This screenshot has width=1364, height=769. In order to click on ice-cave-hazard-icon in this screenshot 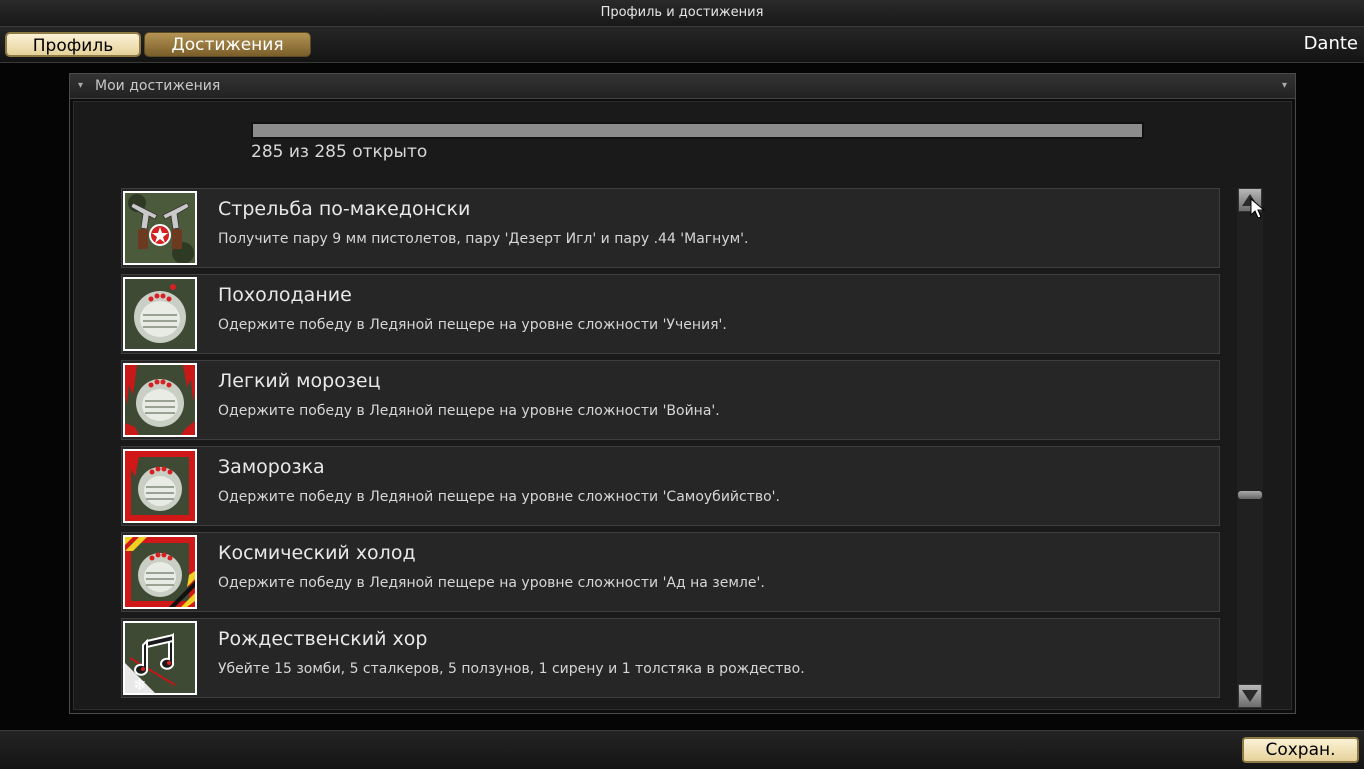, I will do `click(160, 572)`.